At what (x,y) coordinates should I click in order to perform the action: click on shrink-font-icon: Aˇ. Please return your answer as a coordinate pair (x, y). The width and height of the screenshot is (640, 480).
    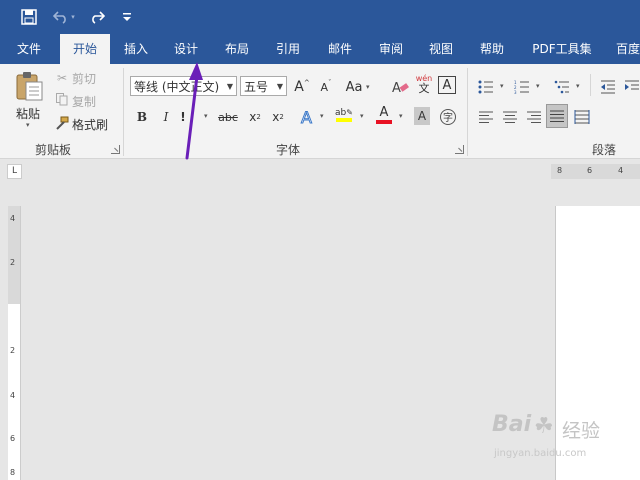
    Looking at the image, I should click on (326, 87).